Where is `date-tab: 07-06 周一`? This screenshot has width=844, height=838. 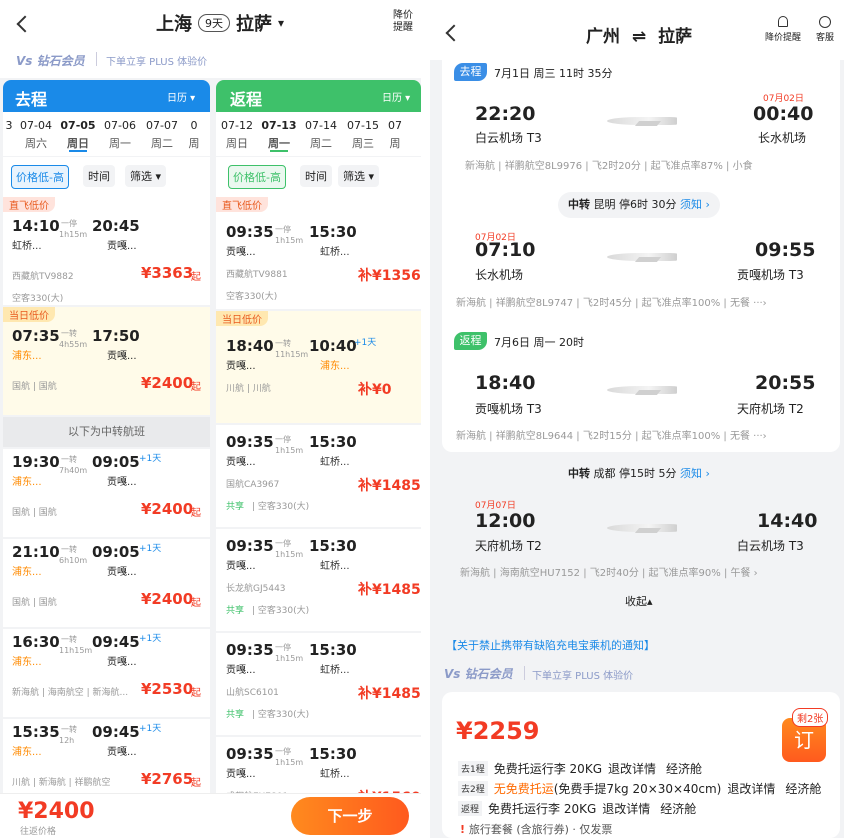 date-tab: 07-06 周一 is located at coordinates (120, 134).